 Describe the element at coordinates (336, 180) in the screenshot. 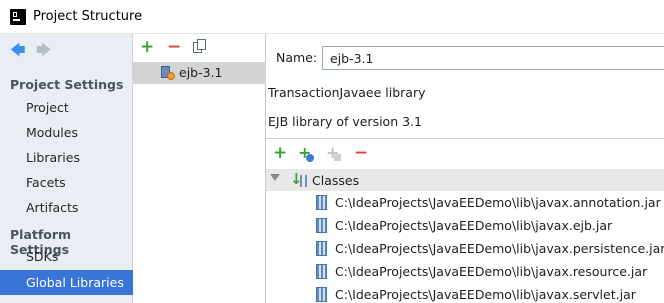

I see `classes-label: Classes` at that location.